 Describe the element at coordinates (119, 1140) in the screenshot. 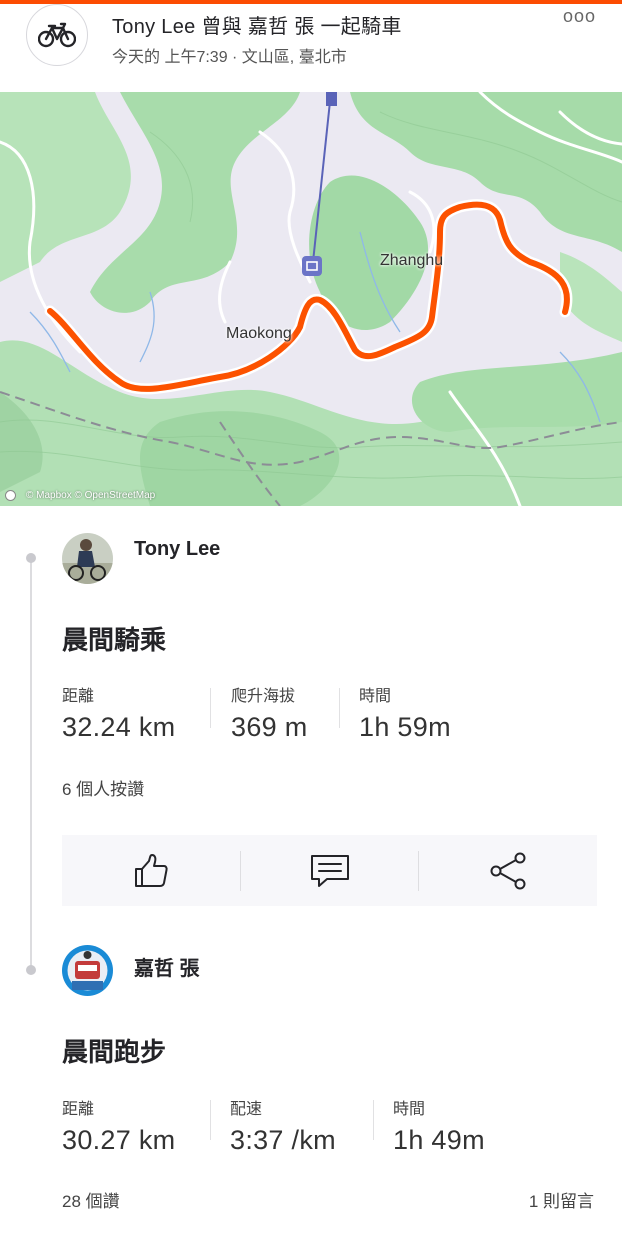

I see `stat-value: 30.27 km` at that location.